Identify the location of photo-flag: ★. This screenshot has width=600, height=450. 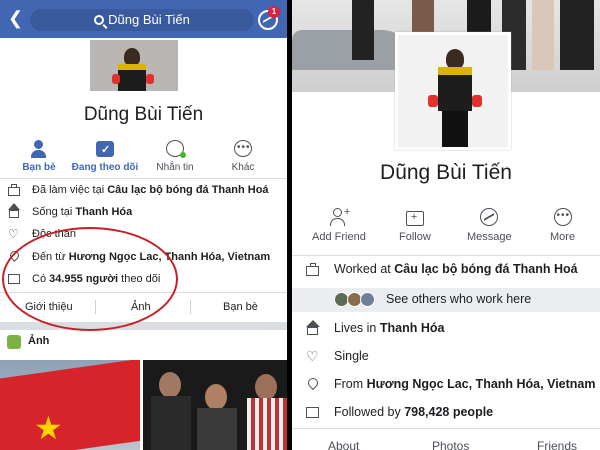
(70, 405).